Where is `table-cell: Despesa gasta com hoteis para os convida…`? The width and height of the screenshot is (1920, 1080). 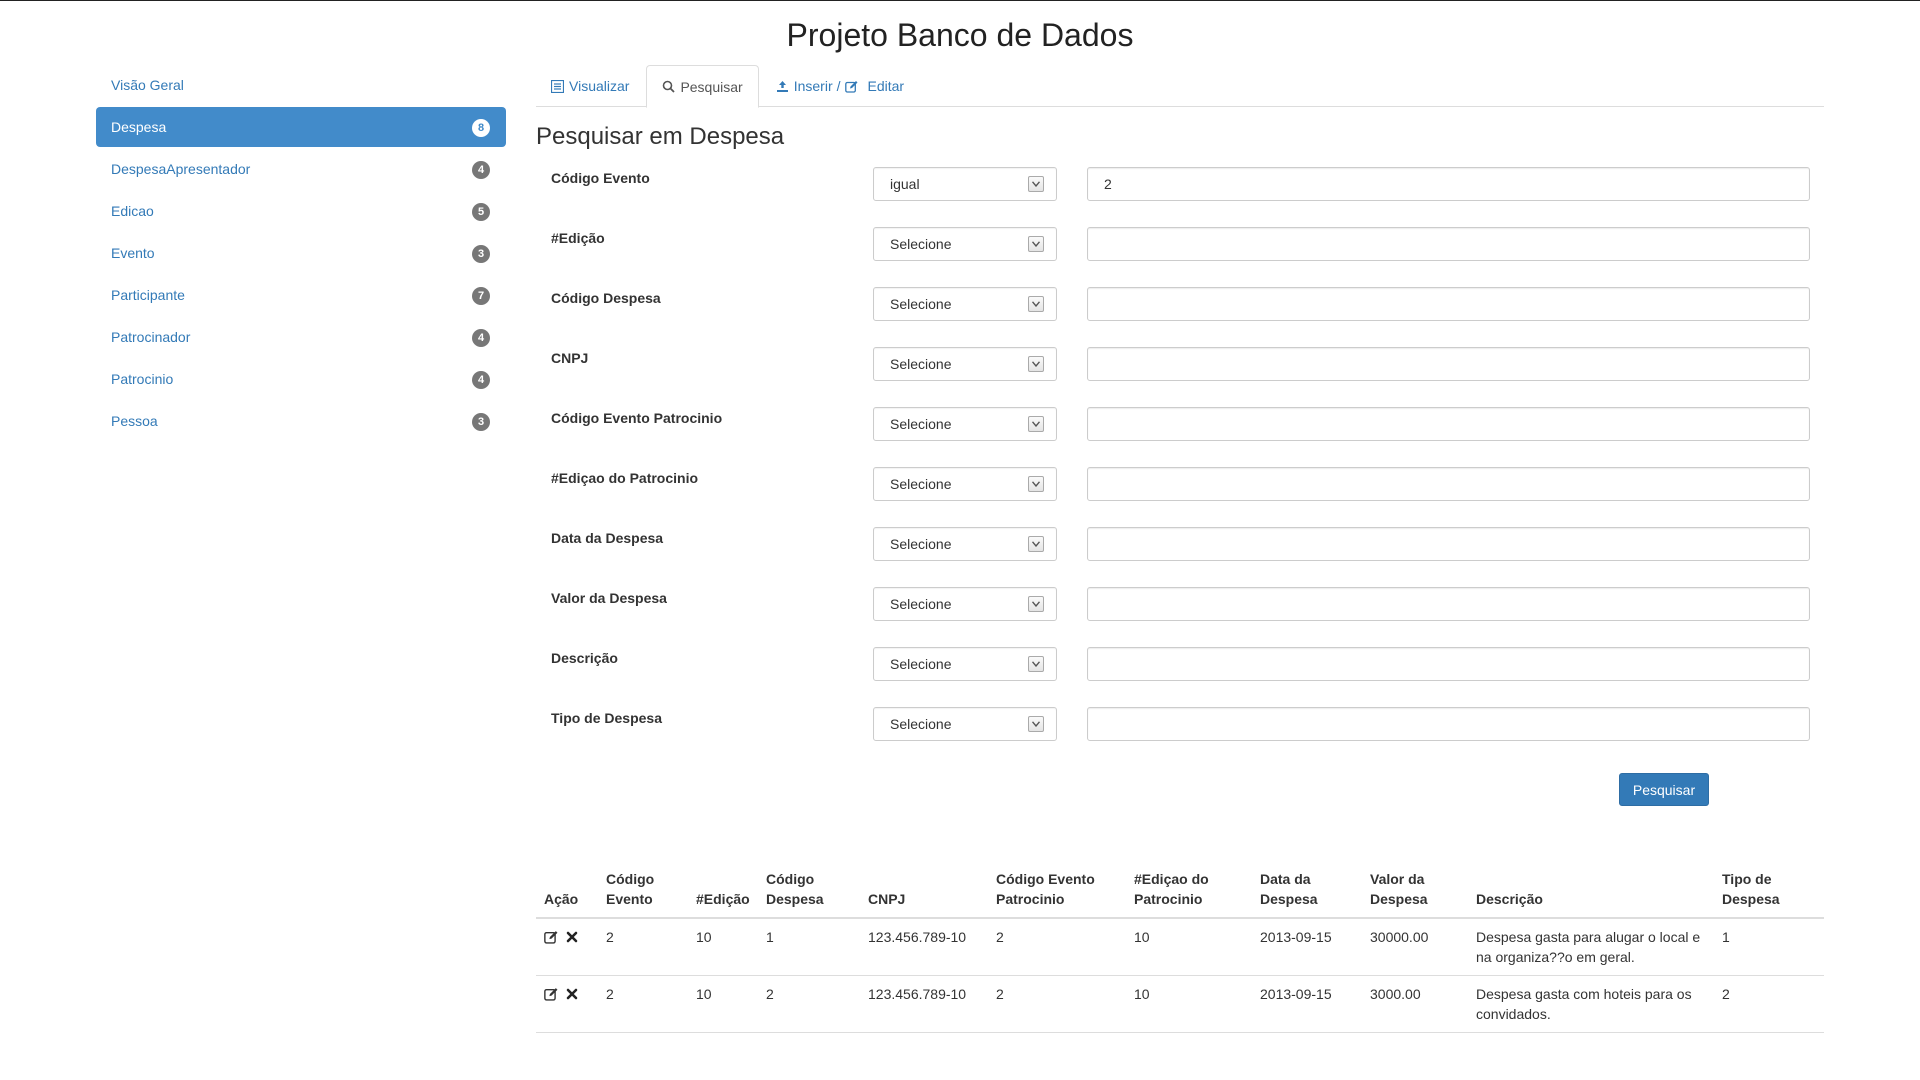 table-cell: Despesa gasta com hoteis para os convida… is located at coordinates (1591, 1004).